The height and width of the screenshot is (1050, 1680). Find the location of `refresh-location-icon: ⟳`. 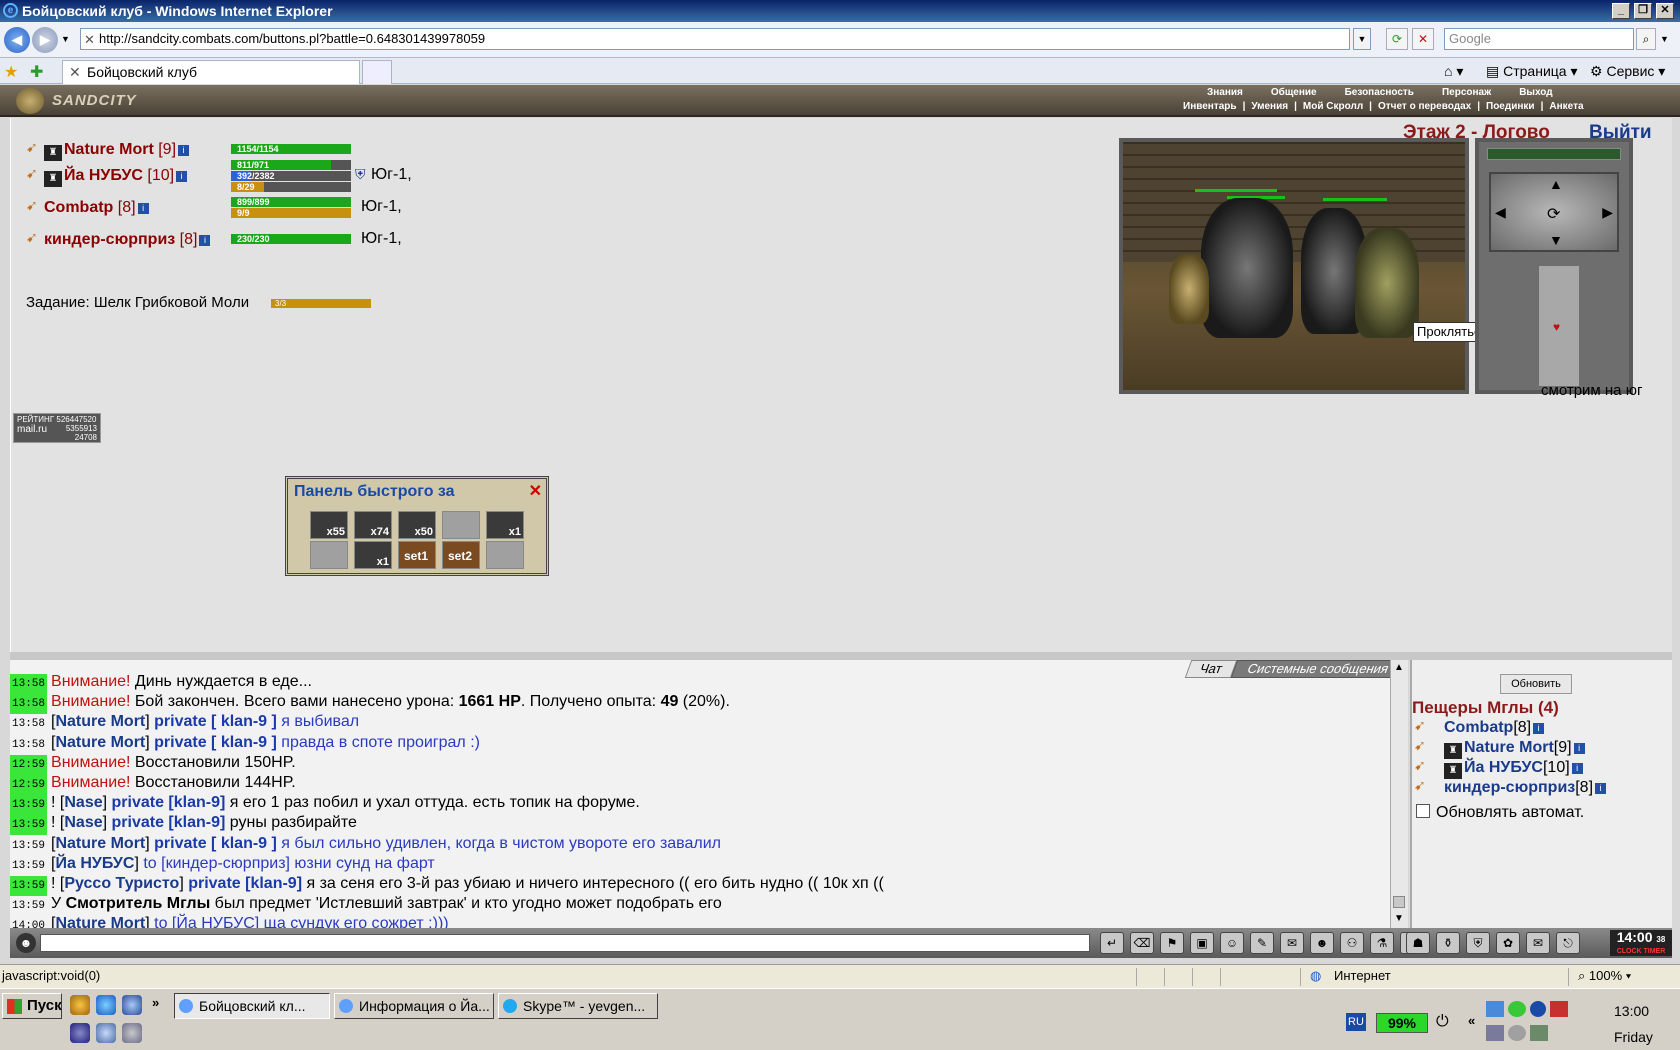

refresh-location-icon: ⟳ is located at coordinates (1553, 214).